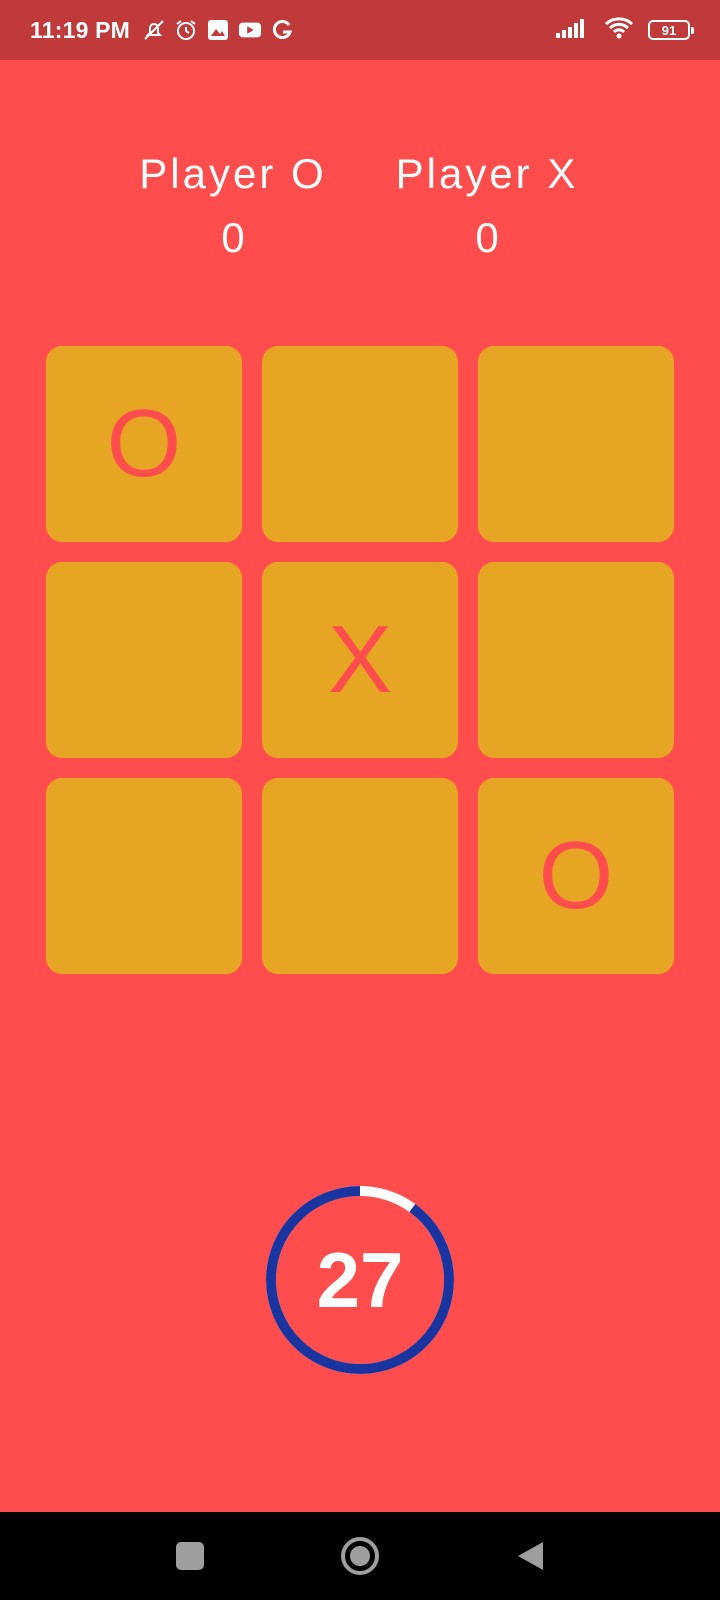 The height and width of the screenshot is (1600, 720). What do you see at coordinates (487, 237) in the screenshot?
I see `player-x-score: 0` at bounding box center [487, 237].